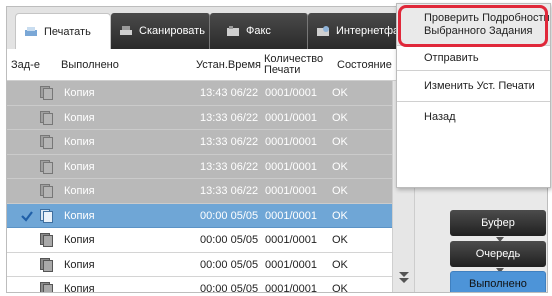 The height and width of the screenshot is (296, 552). What do you see at coordinates (478, 30) in the screenshot?
I see `menu-item-check-details-line2: Выбранного Задания` at bounding box center [478, 30].